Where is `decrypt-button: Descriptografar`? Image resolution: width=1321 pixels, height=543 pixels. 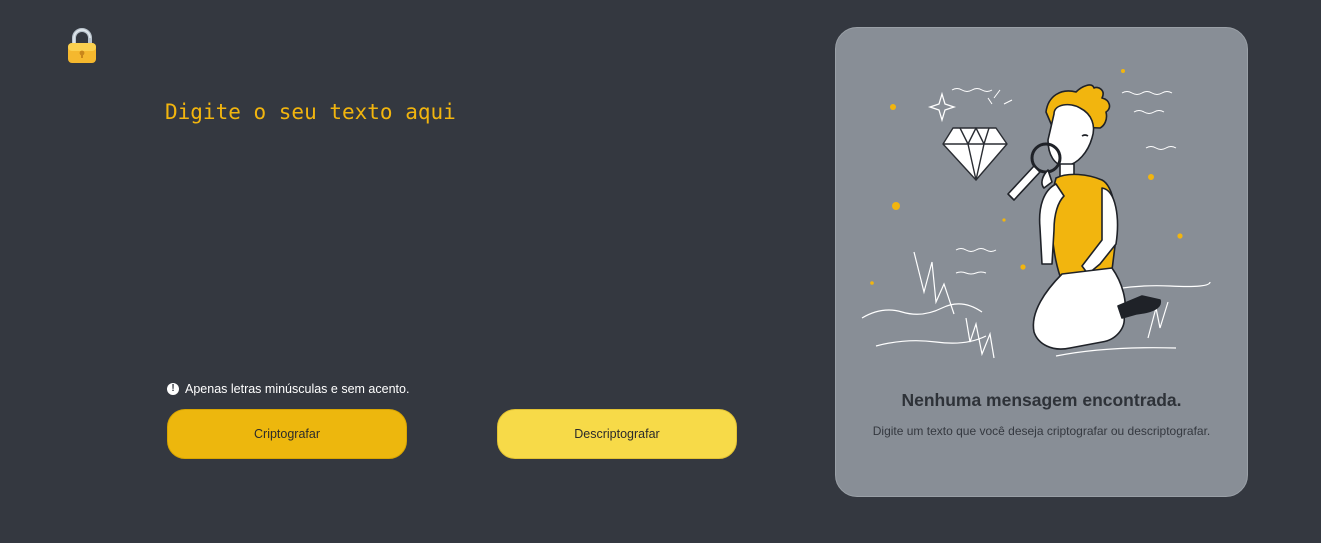
decrypt-button: Descriptografar is located at coordinates (617, 434).